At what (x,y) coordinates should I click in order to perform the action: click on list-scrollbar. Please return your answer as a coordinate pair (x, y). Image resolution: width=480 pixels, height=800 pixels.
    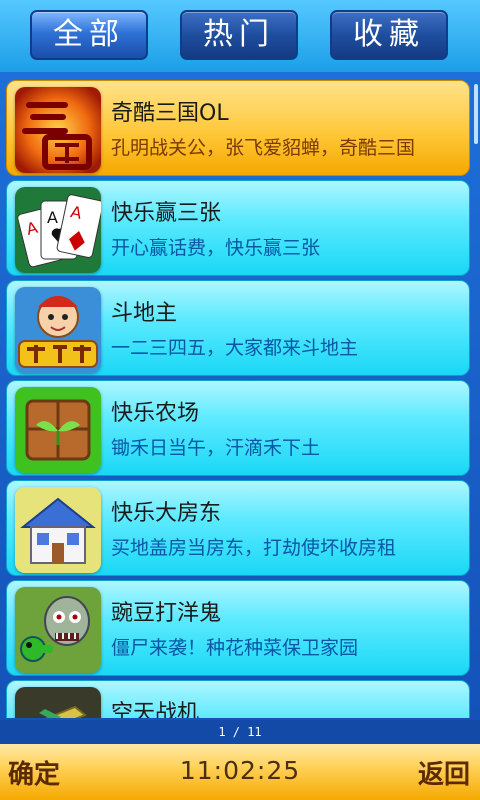
    Looking at the image, I should click on (476, 114).